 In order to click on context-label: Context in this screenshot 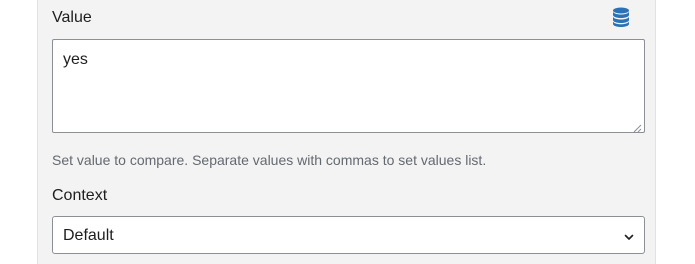, I will do `click(80, 195)`.